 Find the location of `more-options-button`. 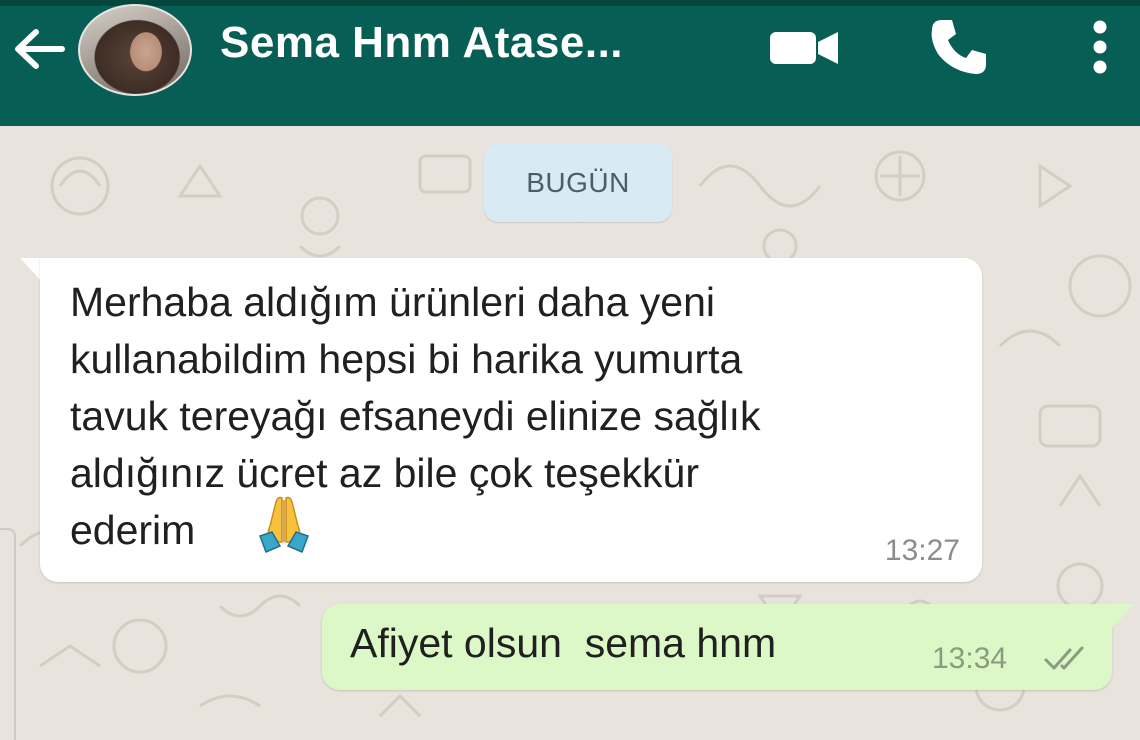

more-options-button is located at coordinates (1100, 47).